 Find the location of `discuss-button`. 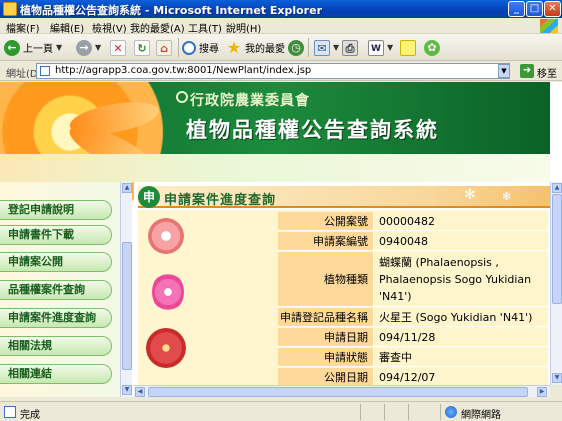

discuss-button is located at coordinates (408, 47).